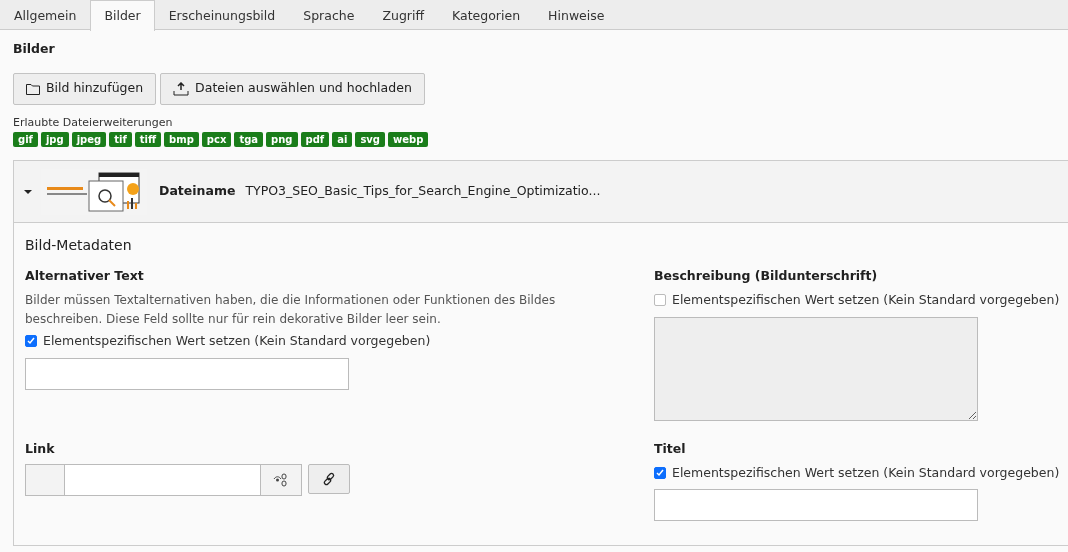  Describe the element at coordinates (329, 14) in the screenshot. I see `tab: Sprache` at that location.